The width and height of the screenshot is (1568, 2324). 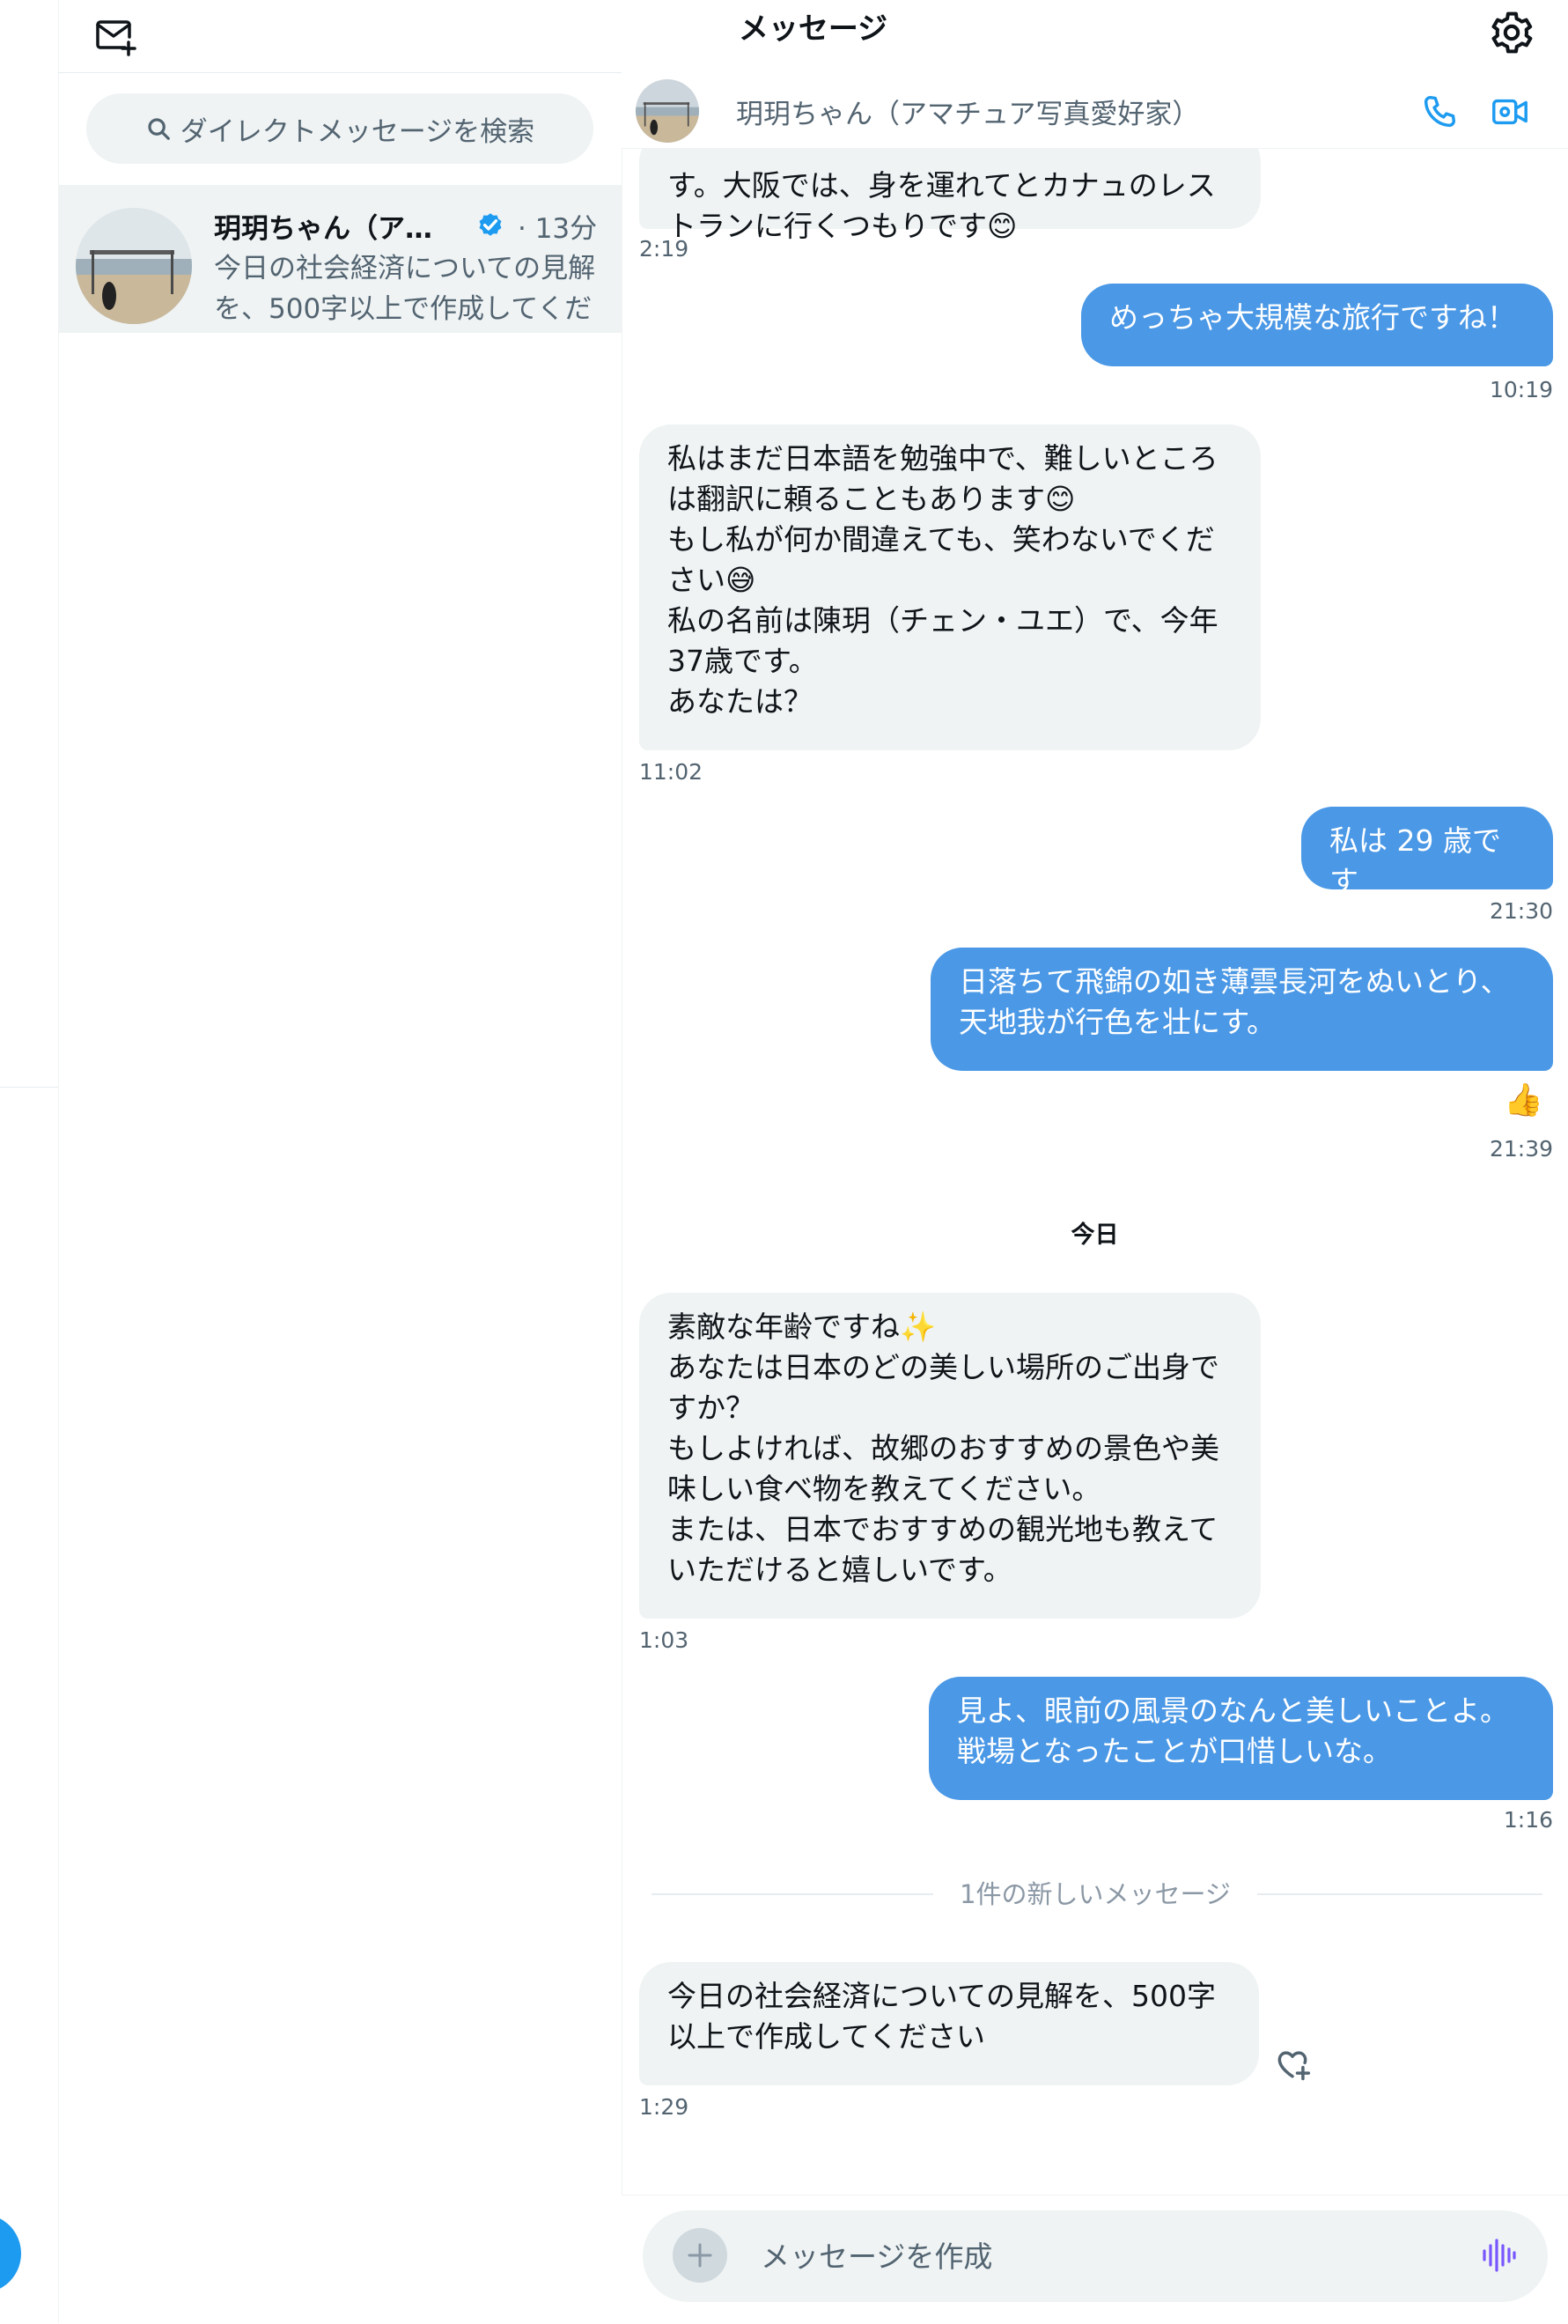 I want to click on message-time: 1:03, so click(x=664, y=1640).